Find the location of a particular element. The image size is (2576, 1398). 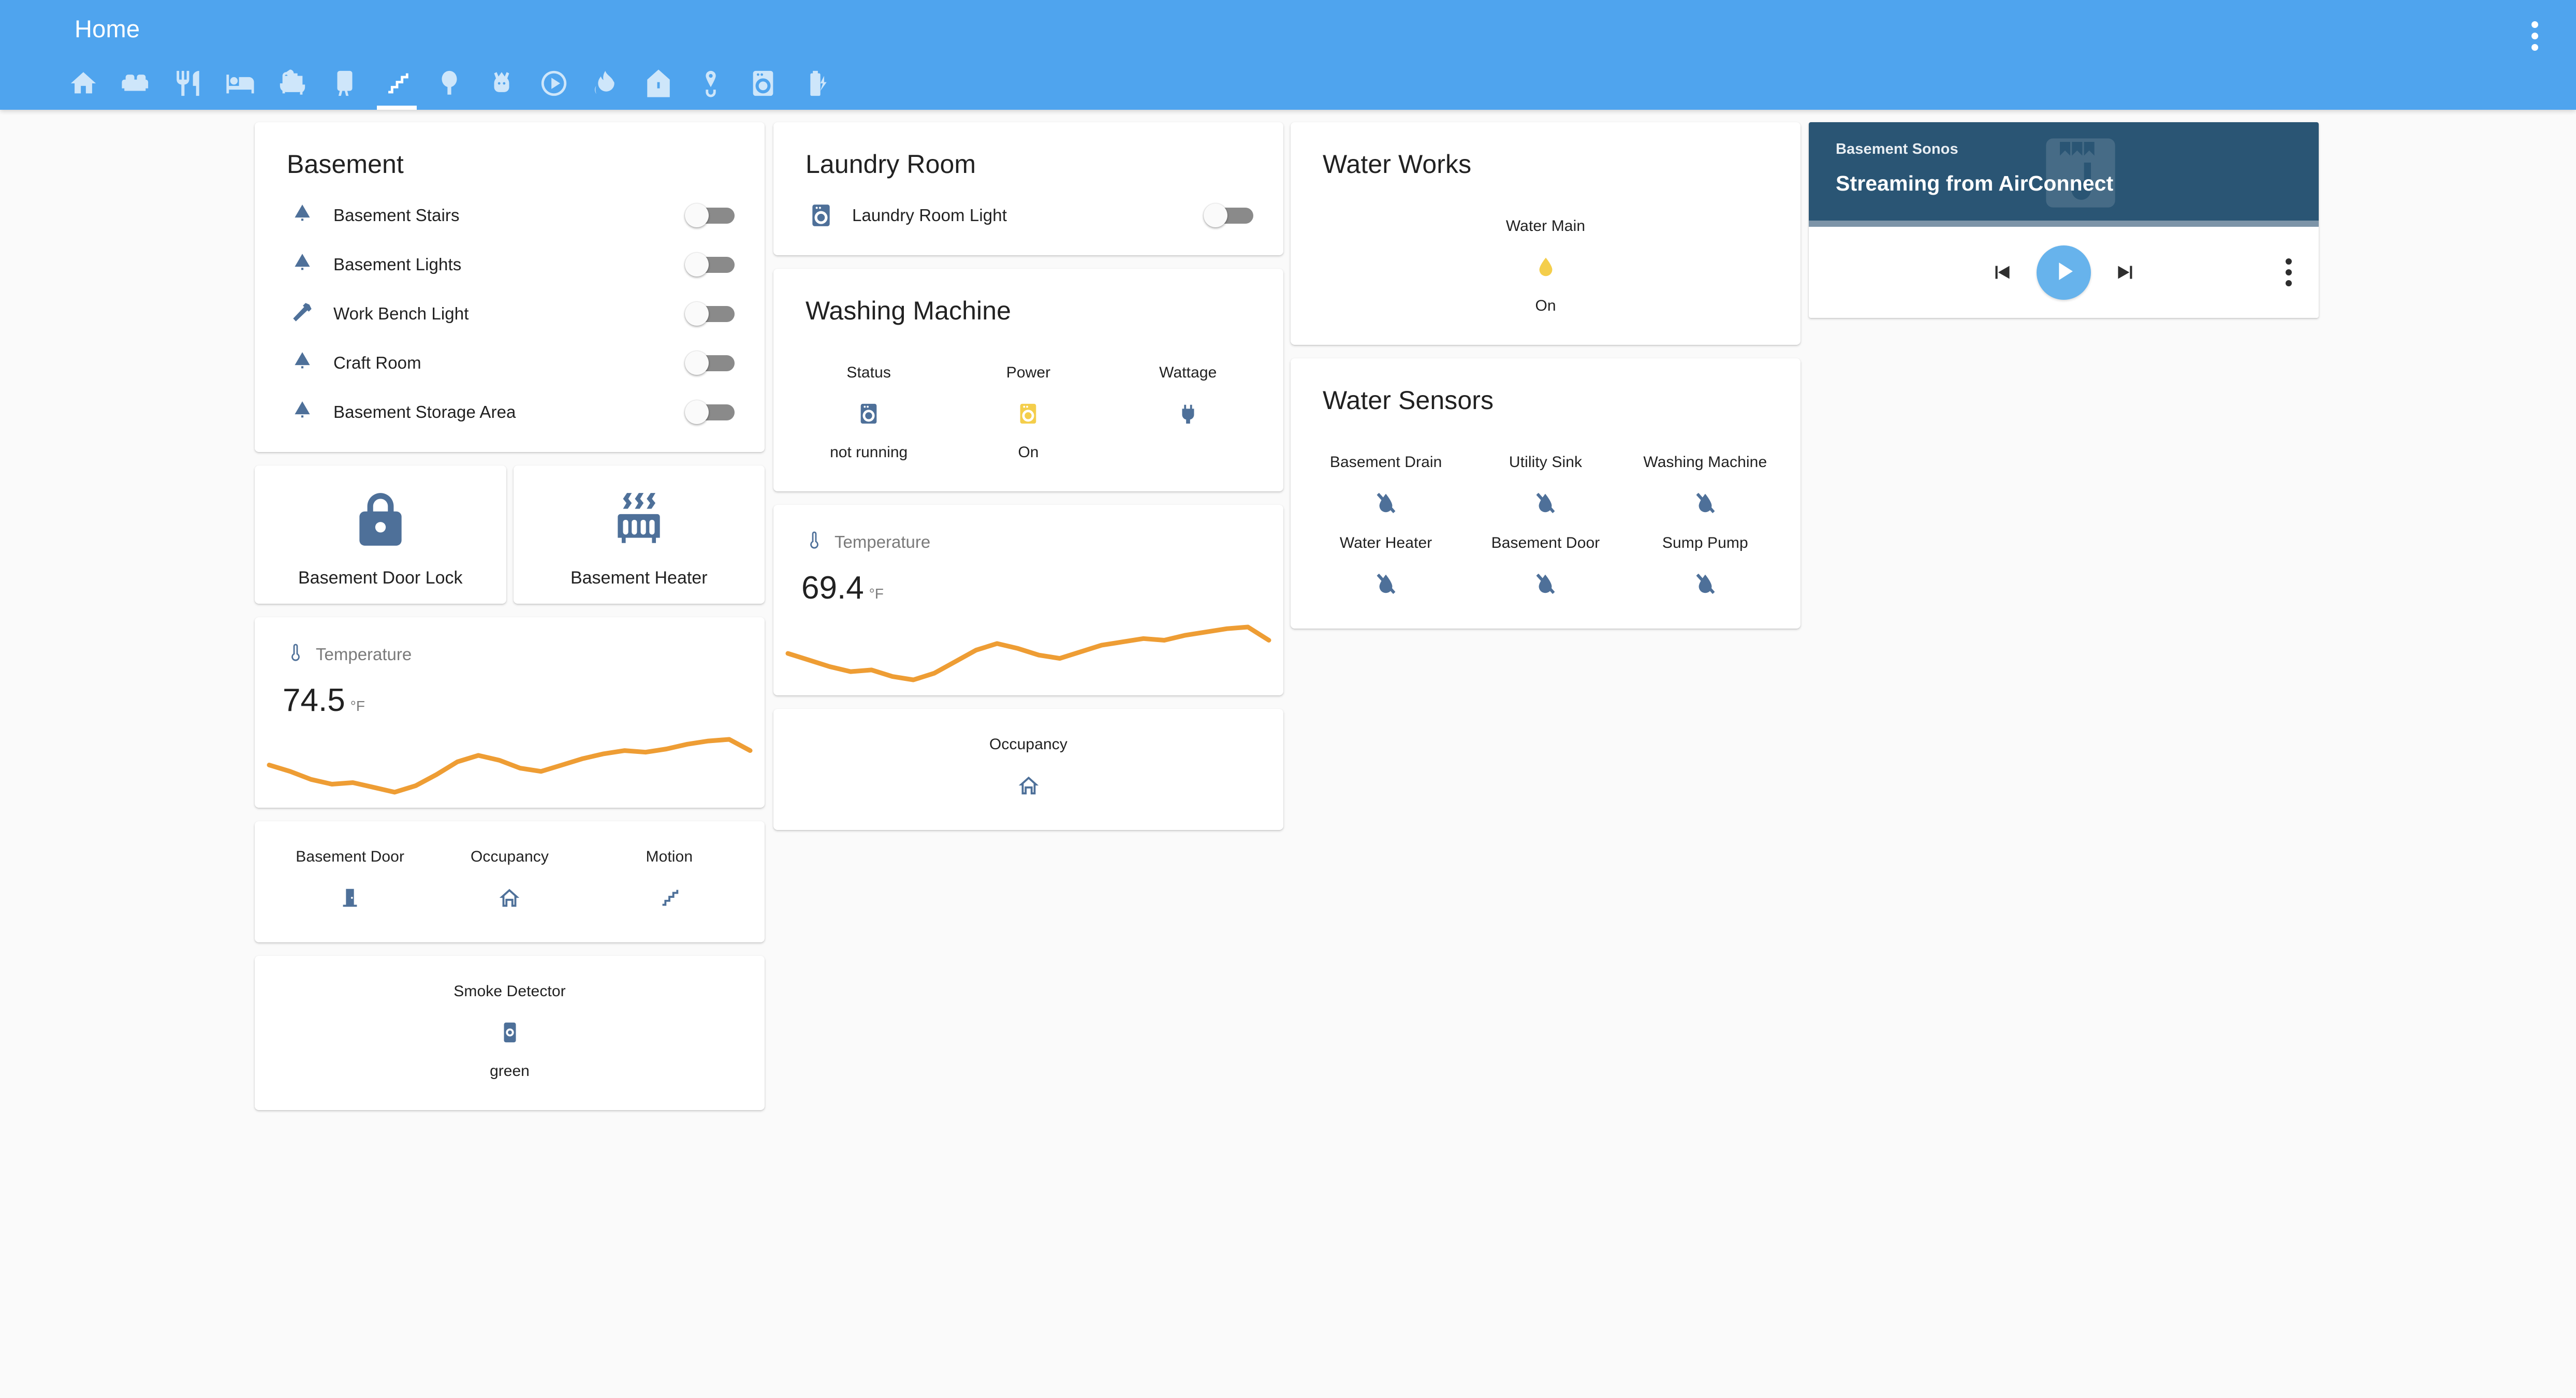

laundry-room-card: Laundry Room Laundry Room Light is located at coordinates (1028, 188).